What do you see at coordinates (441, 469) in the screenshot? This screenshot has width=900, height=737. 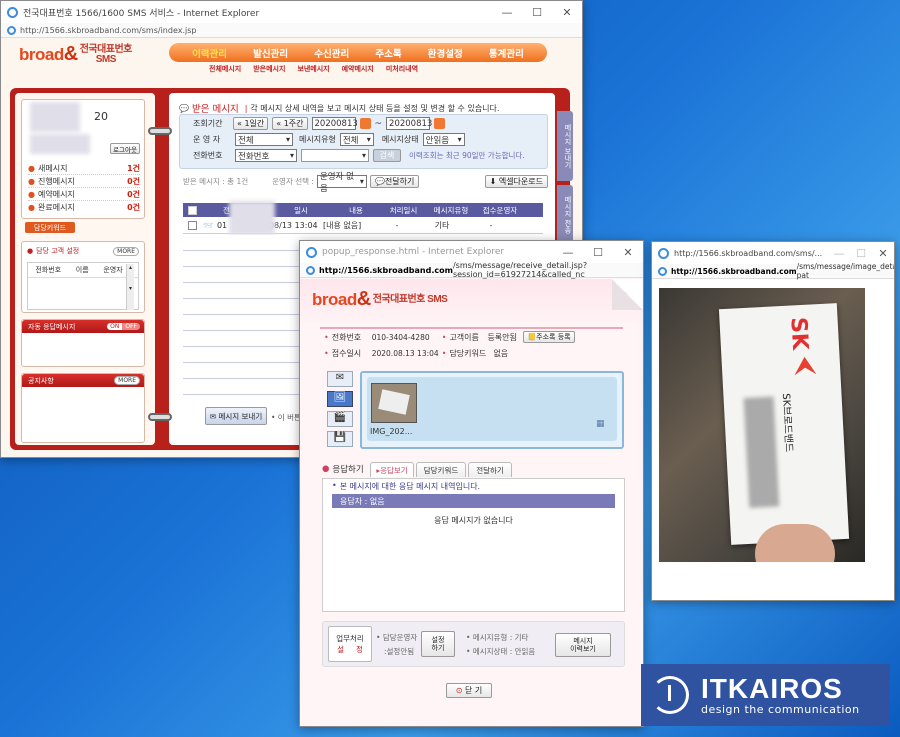 I see `tab-keyword: 담당키워드` at bounding box center [441, 469].